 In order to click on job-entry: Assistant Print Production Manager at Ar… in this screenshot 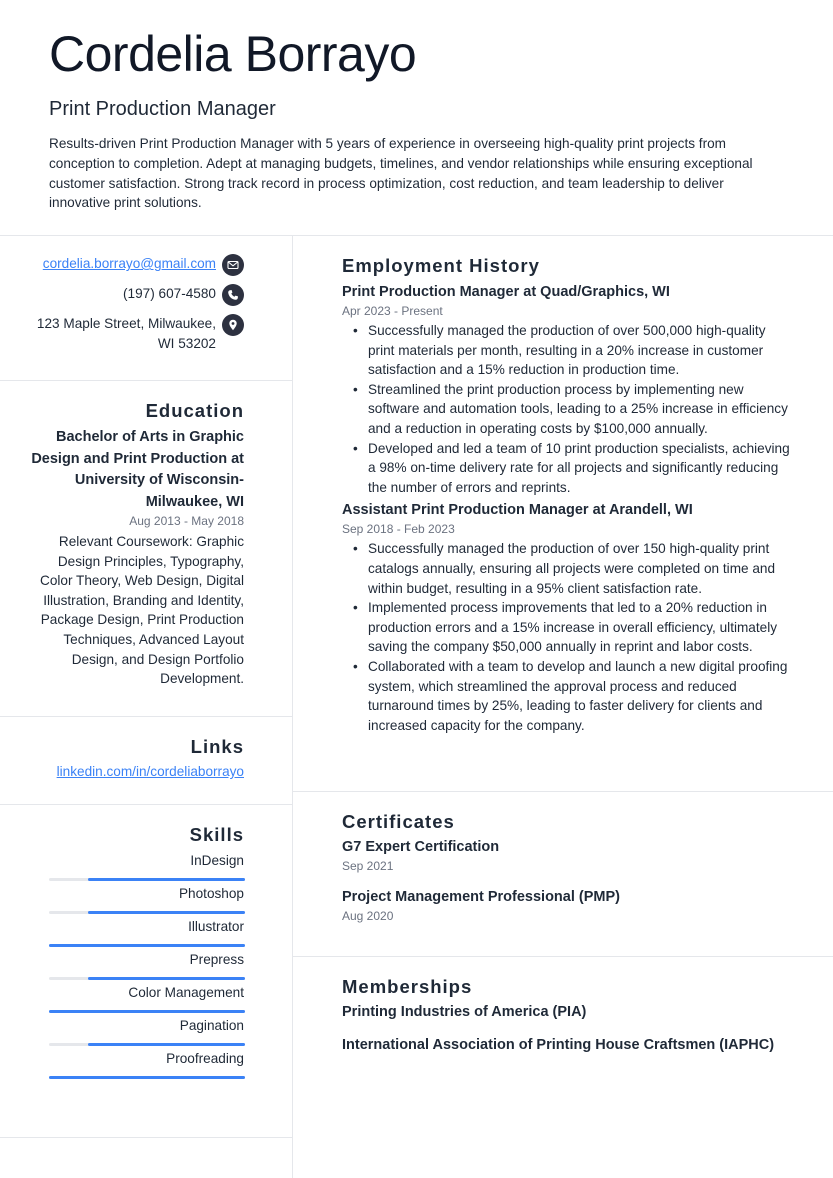, I will do `click(567, 617)`.